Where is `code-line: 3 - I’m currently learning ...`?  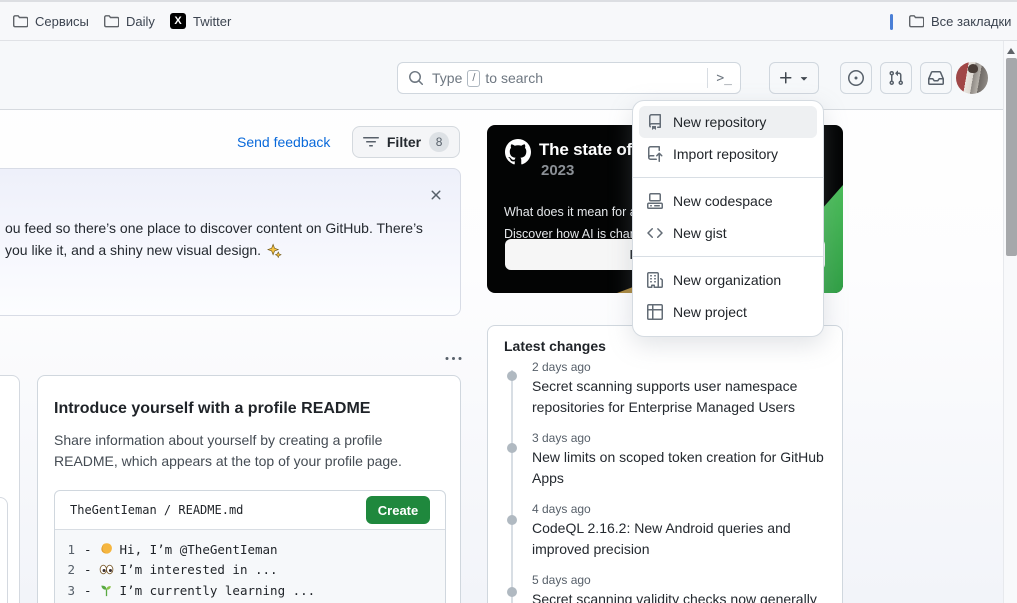 code-line: 3 - I’m currently learning ... is located at coordinates (255, 590).